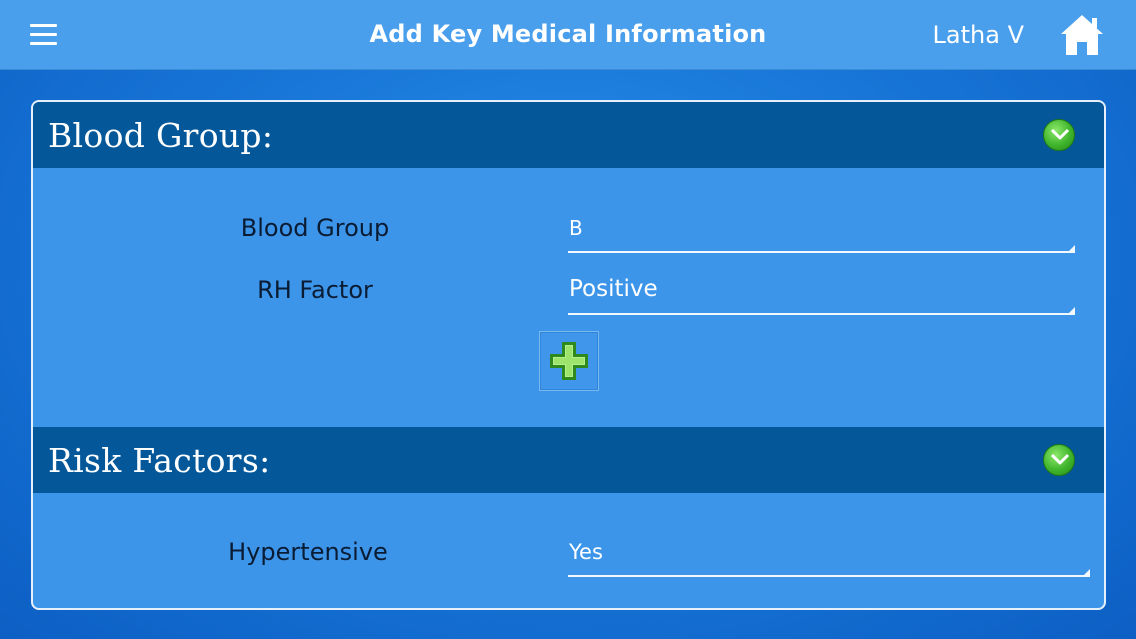 The image size is (1136, 639). What do you see at coordinates (576, 228) in the screenshot?
I see `blood-group-select: B` at bounding box center [576, 228].